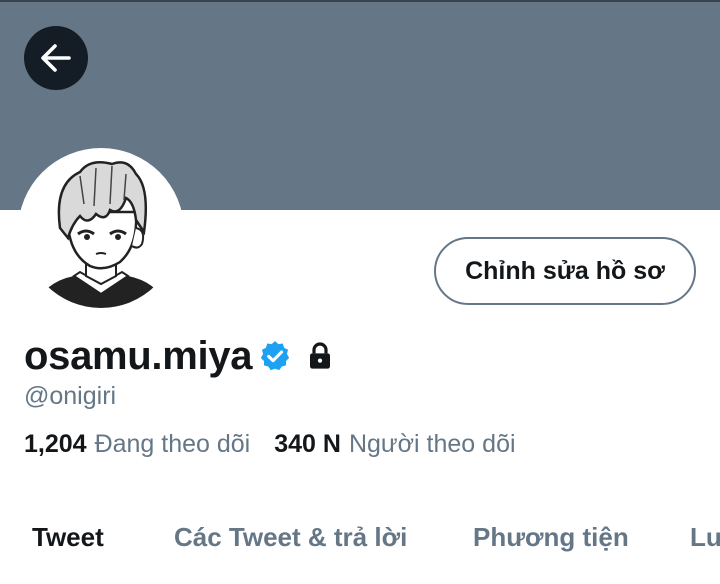 The height and width of the screenshot is (584, 720). I want to click on back-button, so click(56, 58).